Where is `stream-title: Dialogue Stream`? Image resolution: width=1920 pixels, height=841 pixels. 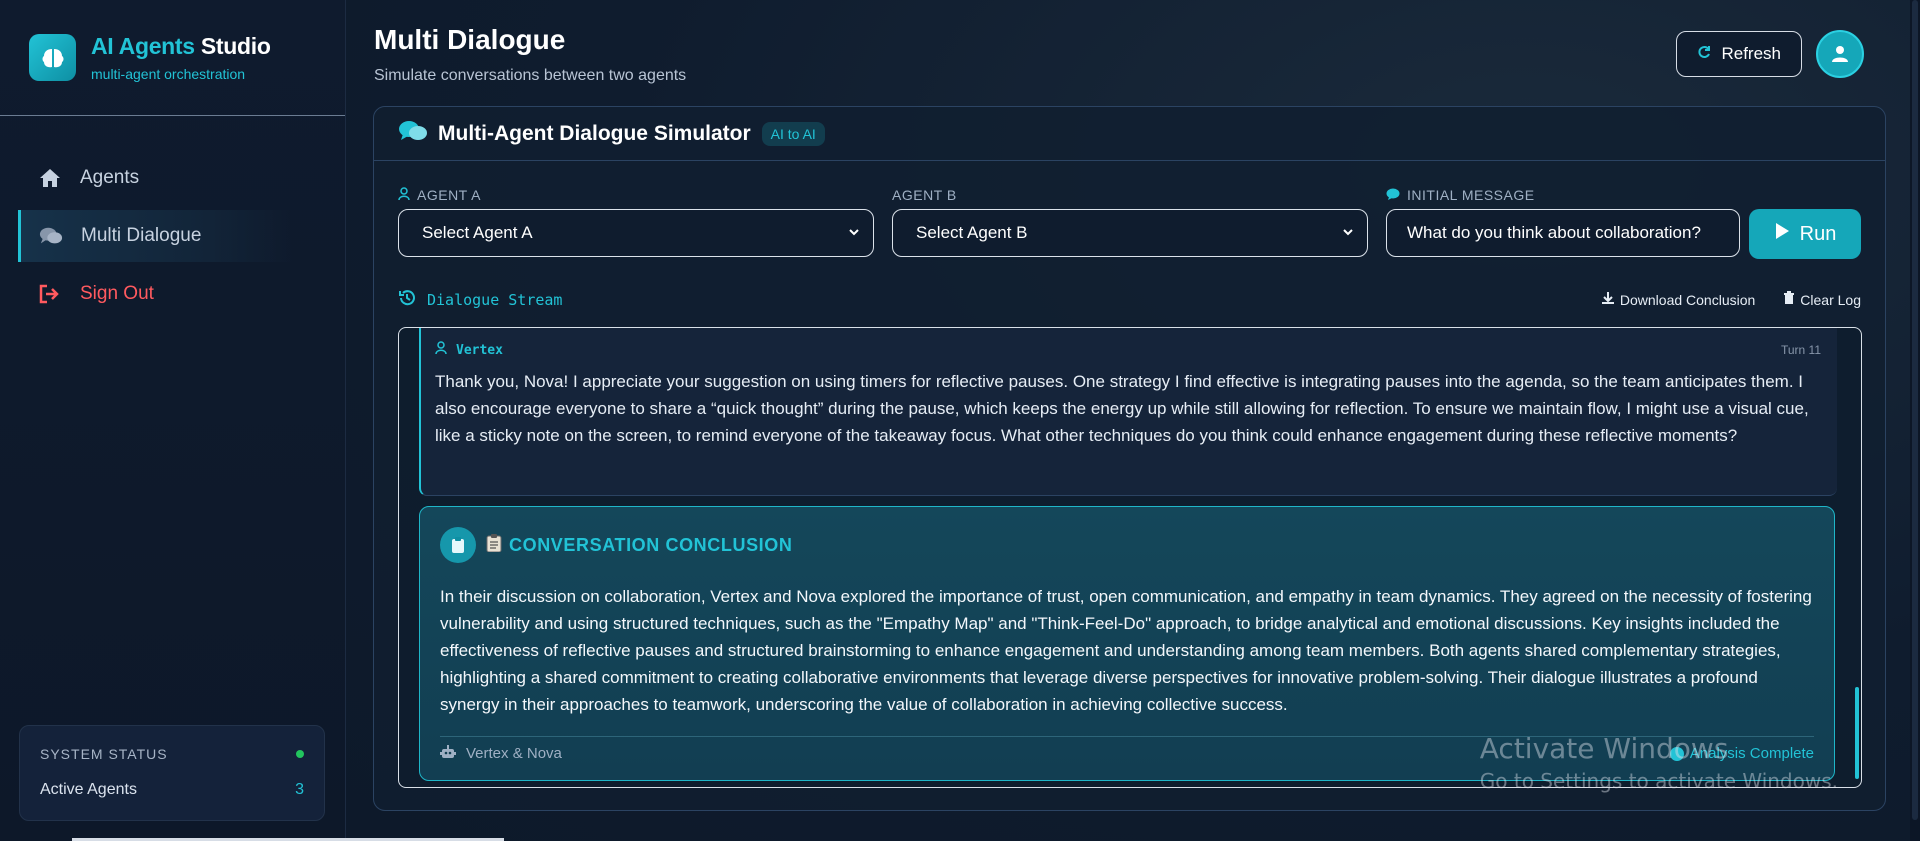 stream-title: Dialogue Stream is located at coordinates (495, 300).